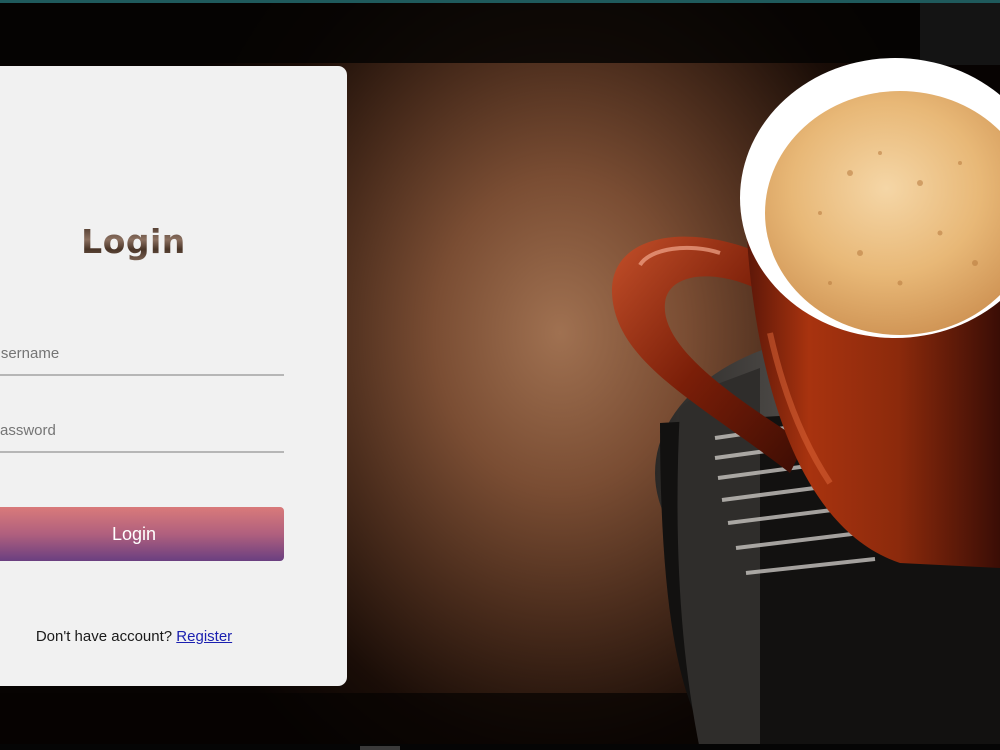 The width and height of the screenshot is (1000, 750). Describe the element at coordinates (142, 534) in the screenshot. I see `login-button: Login` at that location.